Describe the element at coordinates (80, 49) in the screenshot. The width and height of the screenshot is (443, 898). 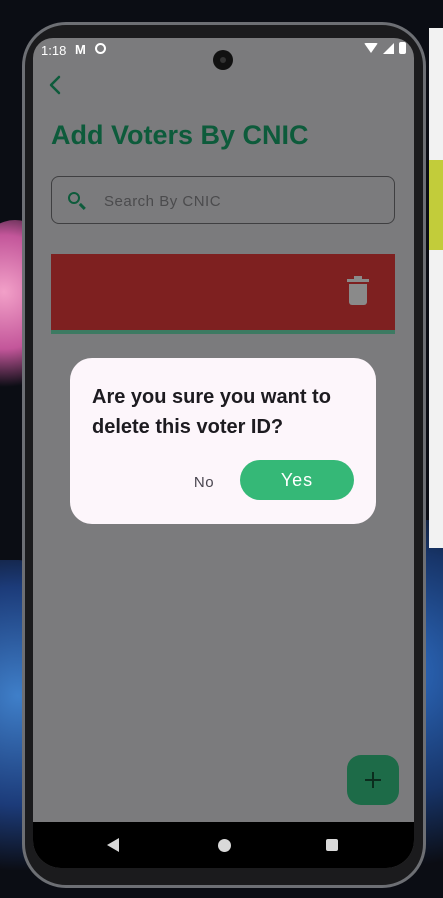
I see `gmail-icon: M` at that location.